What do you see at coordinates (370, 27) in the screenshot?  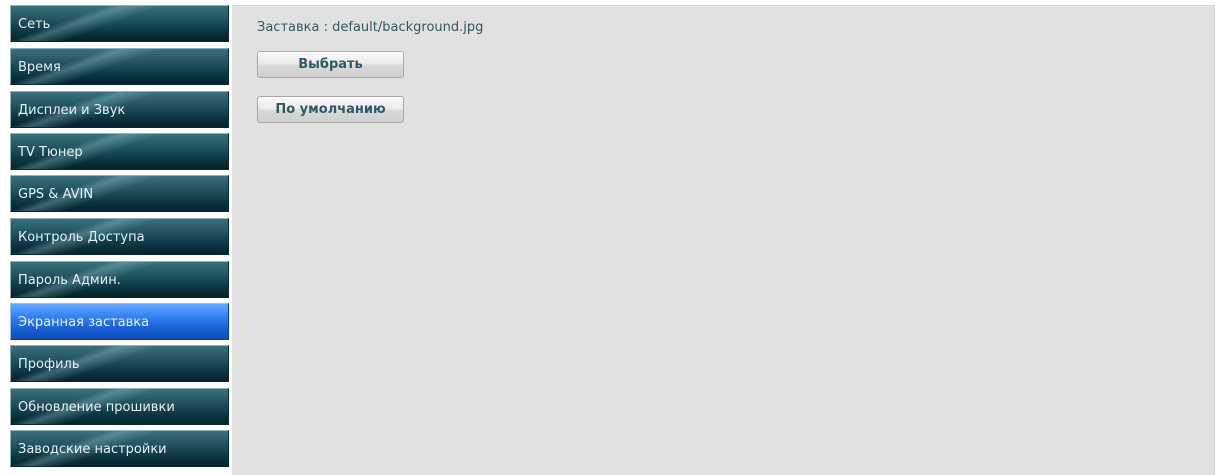 I see `screensaver-path-label: Заставка : default/background.jpg` at bounding box center [370, 27].